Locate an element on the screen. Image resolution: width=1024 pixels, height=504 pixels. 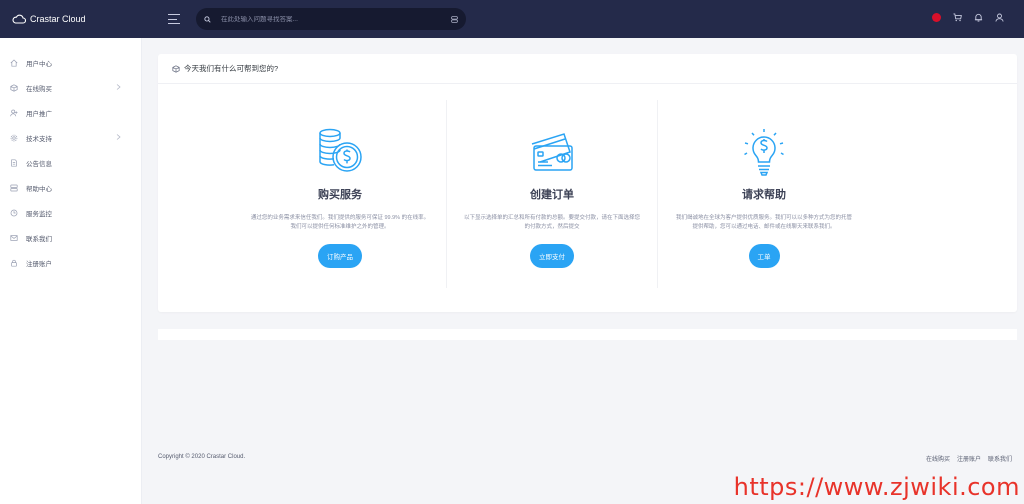
footer-links: 在线购买 注册账户 联系我们 is located at coordinates (969, 458).